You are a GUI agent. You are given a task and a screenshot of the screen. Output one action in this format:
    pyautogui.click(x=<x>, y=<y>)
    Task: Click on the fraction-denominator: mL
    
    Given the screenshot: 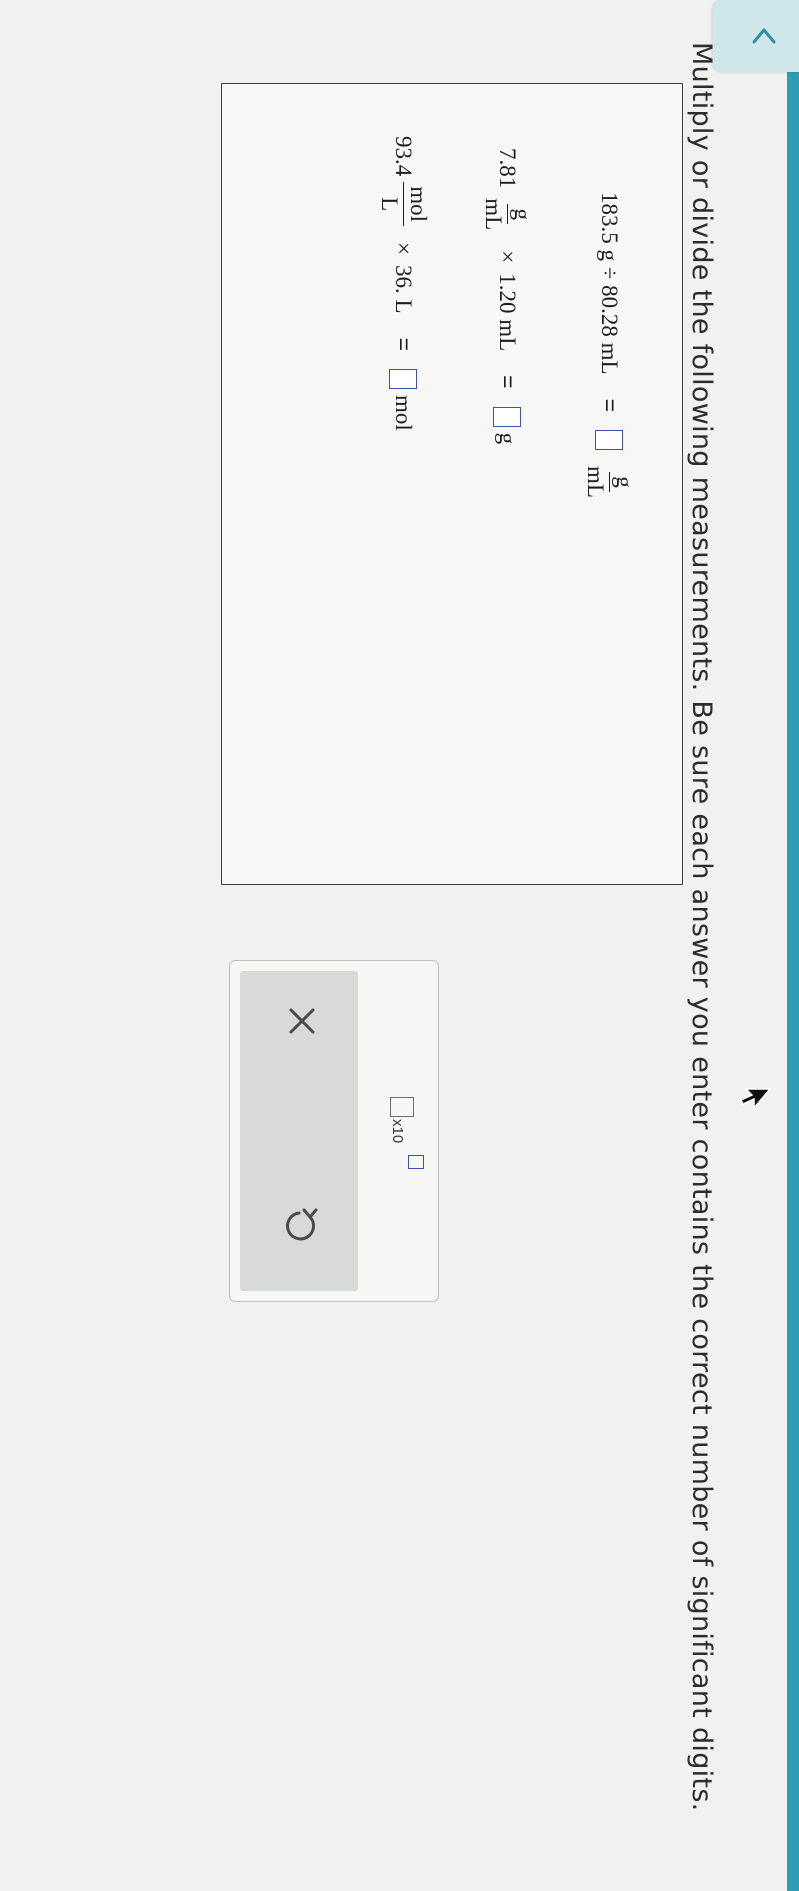 What is the action you would take?
    pyautogui.click(x=493, y=214)
    